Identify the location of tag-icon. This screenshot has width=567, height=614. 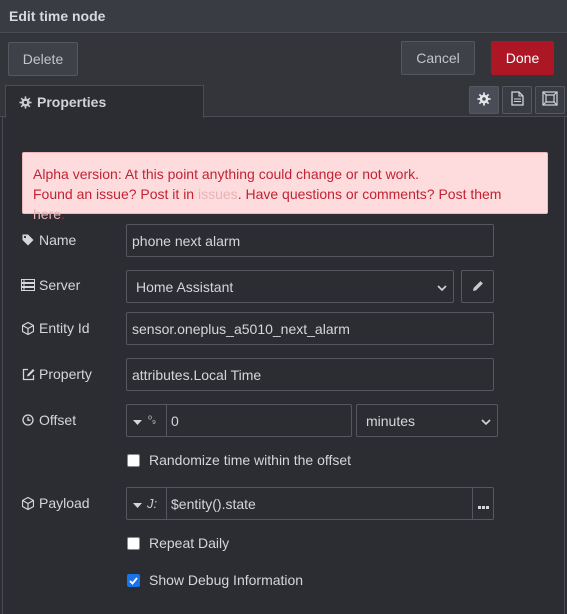
(28, 240).